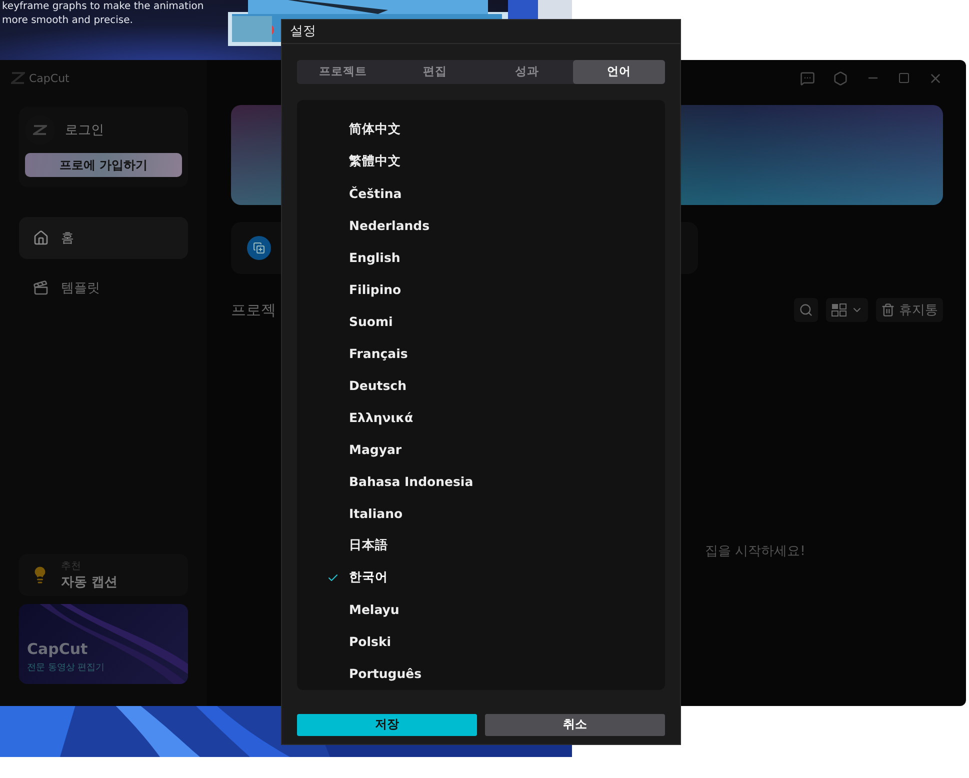  What do you see at coordinates (374, 258) in the screenshot?
I see `language-option: English` at bounding box center [374, 258].